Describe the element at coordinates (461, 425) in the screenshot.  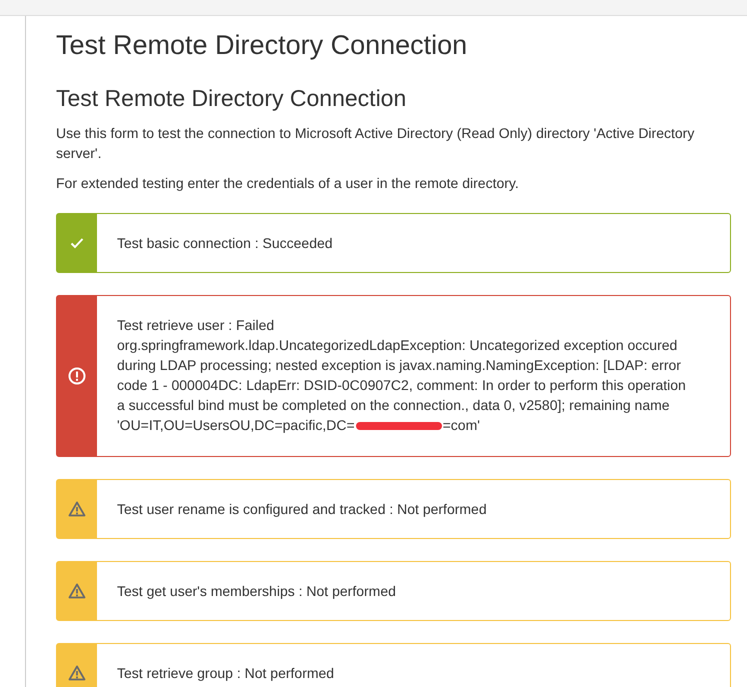
I see `error-detail: =com'` at that location.